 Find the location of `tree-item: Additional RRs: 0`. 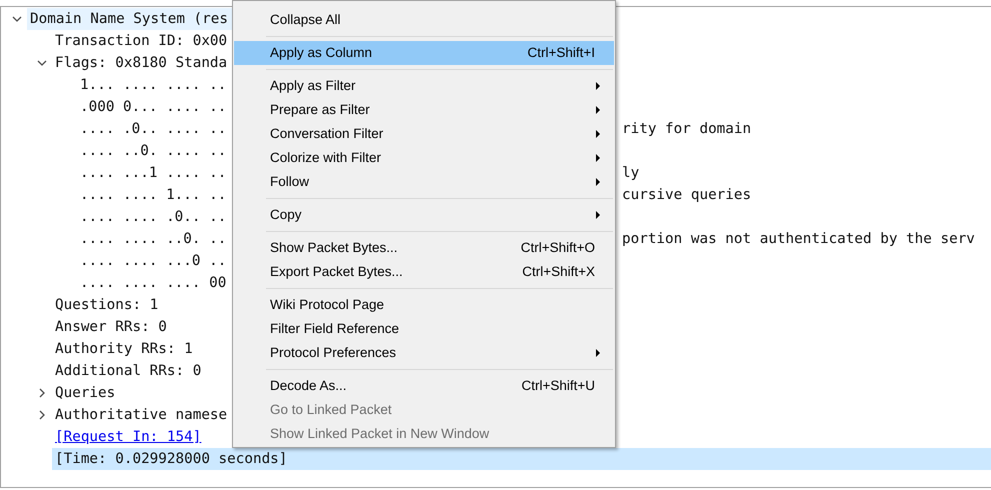

tree-item: Additional RRs: 0 is located at coordinates (128, 371).